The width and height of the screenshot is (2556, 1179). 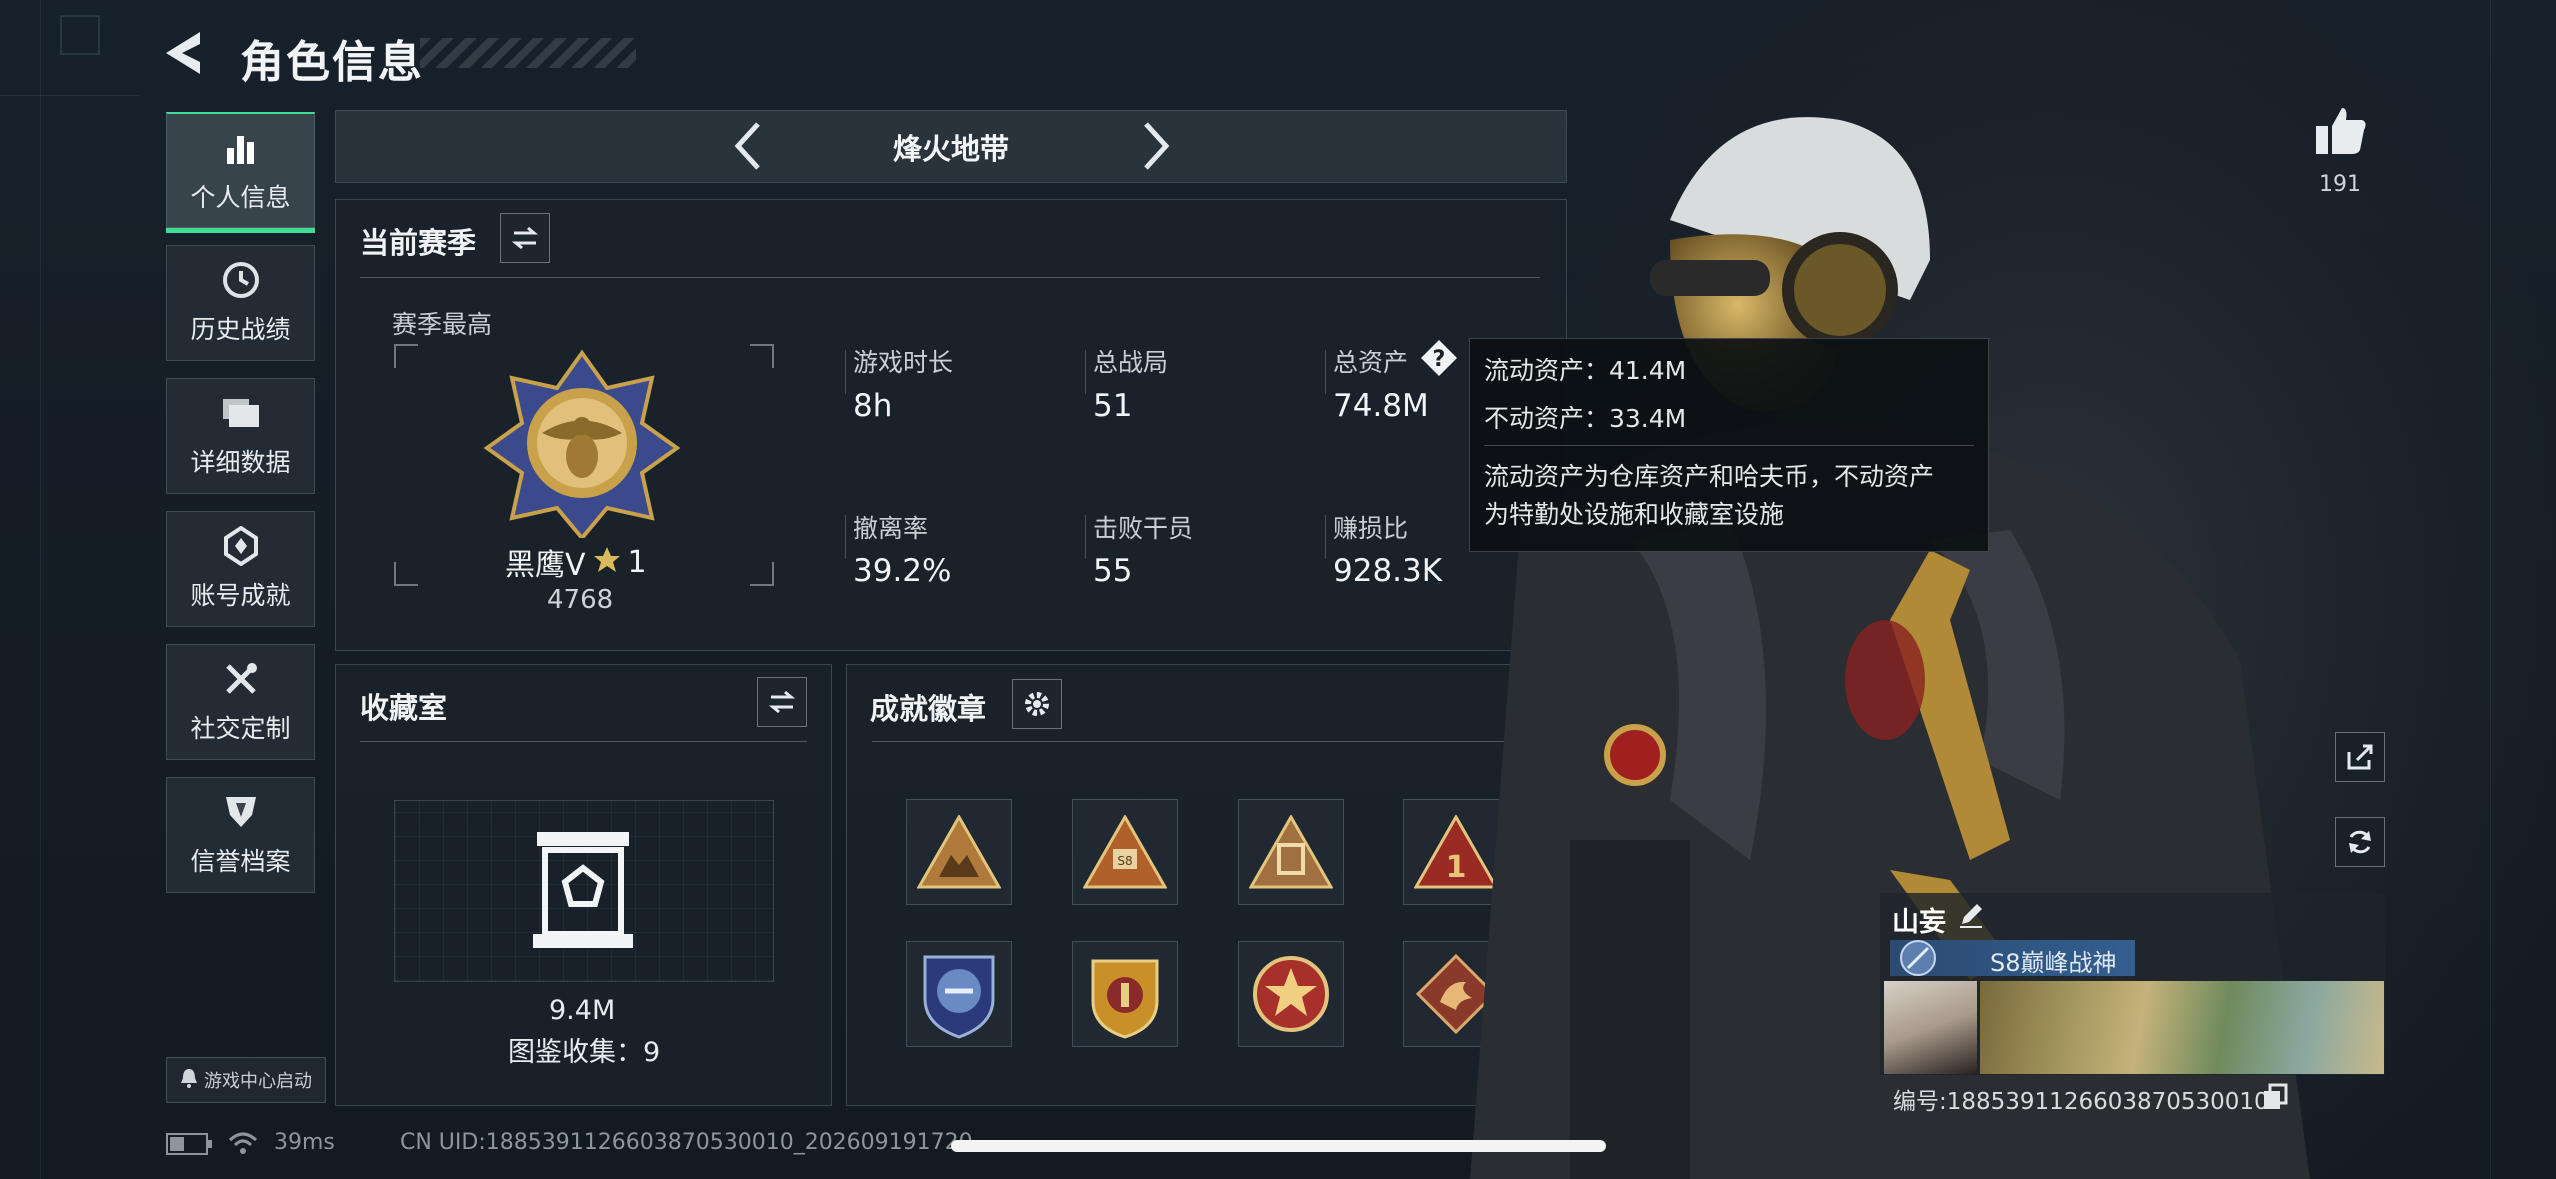 I want to click on share-button, so click(x=2360, y=757).